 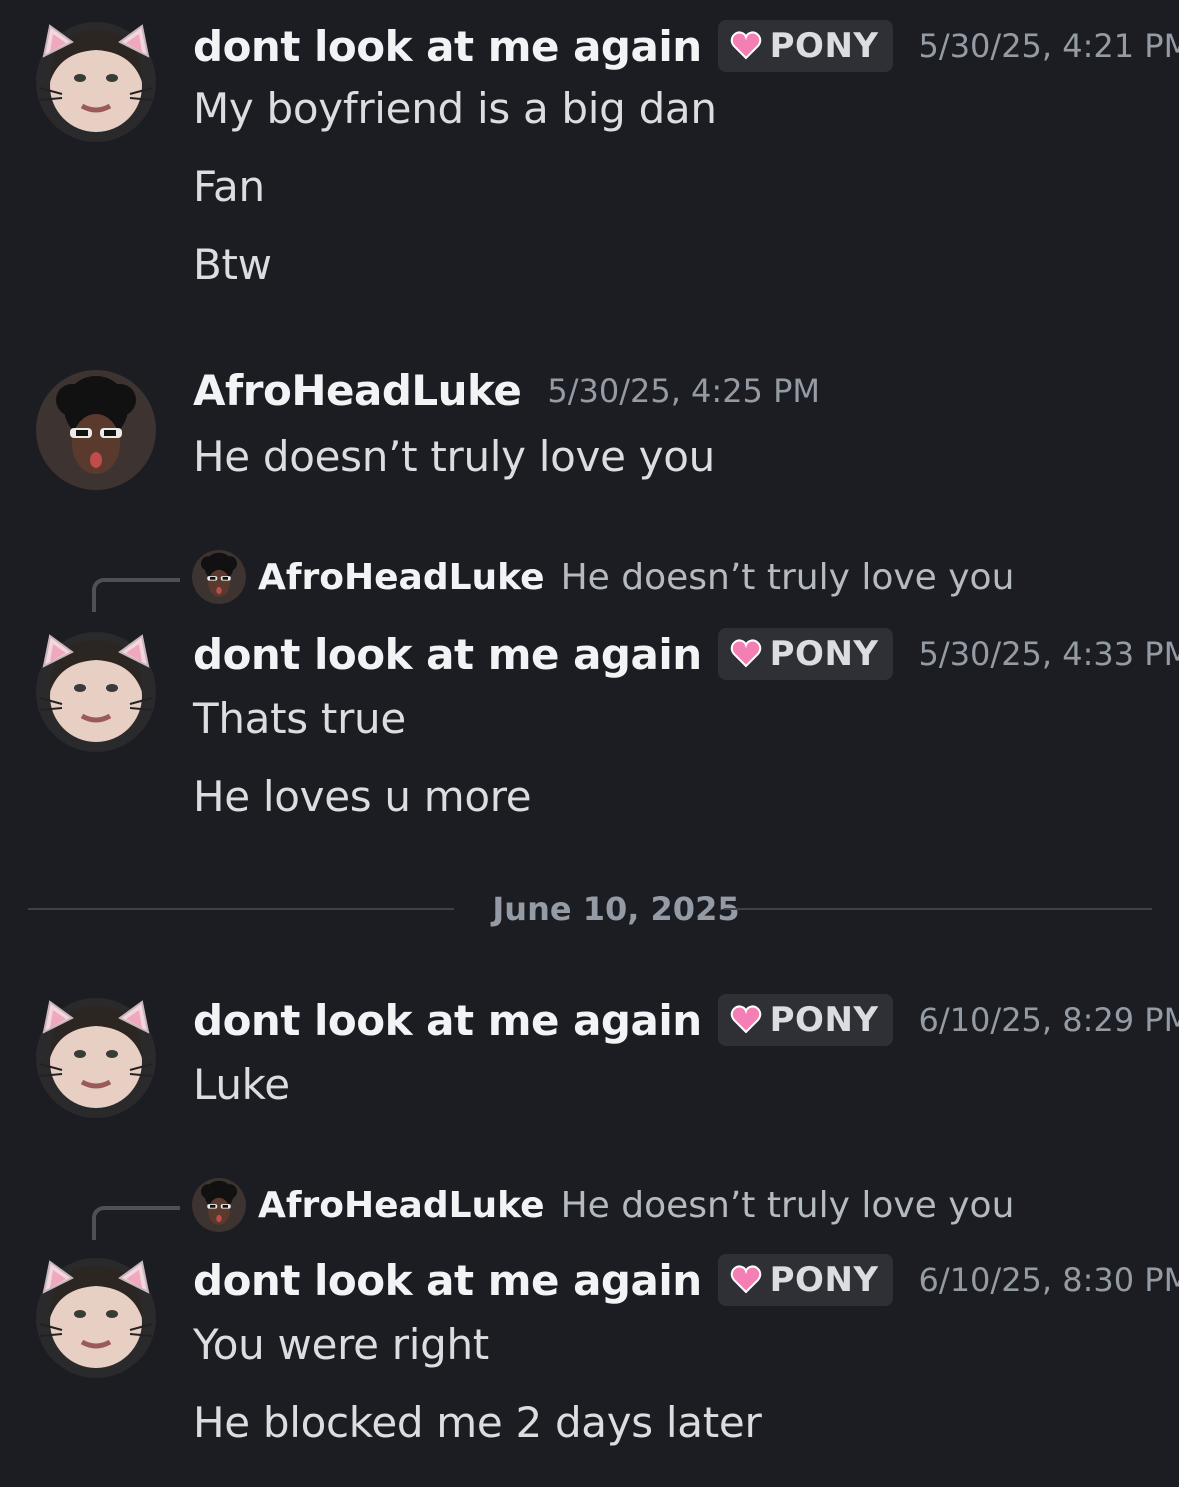 I want to click on timestamp: 5/30/25, 4:21 PM, so click(x=1048, y=46).